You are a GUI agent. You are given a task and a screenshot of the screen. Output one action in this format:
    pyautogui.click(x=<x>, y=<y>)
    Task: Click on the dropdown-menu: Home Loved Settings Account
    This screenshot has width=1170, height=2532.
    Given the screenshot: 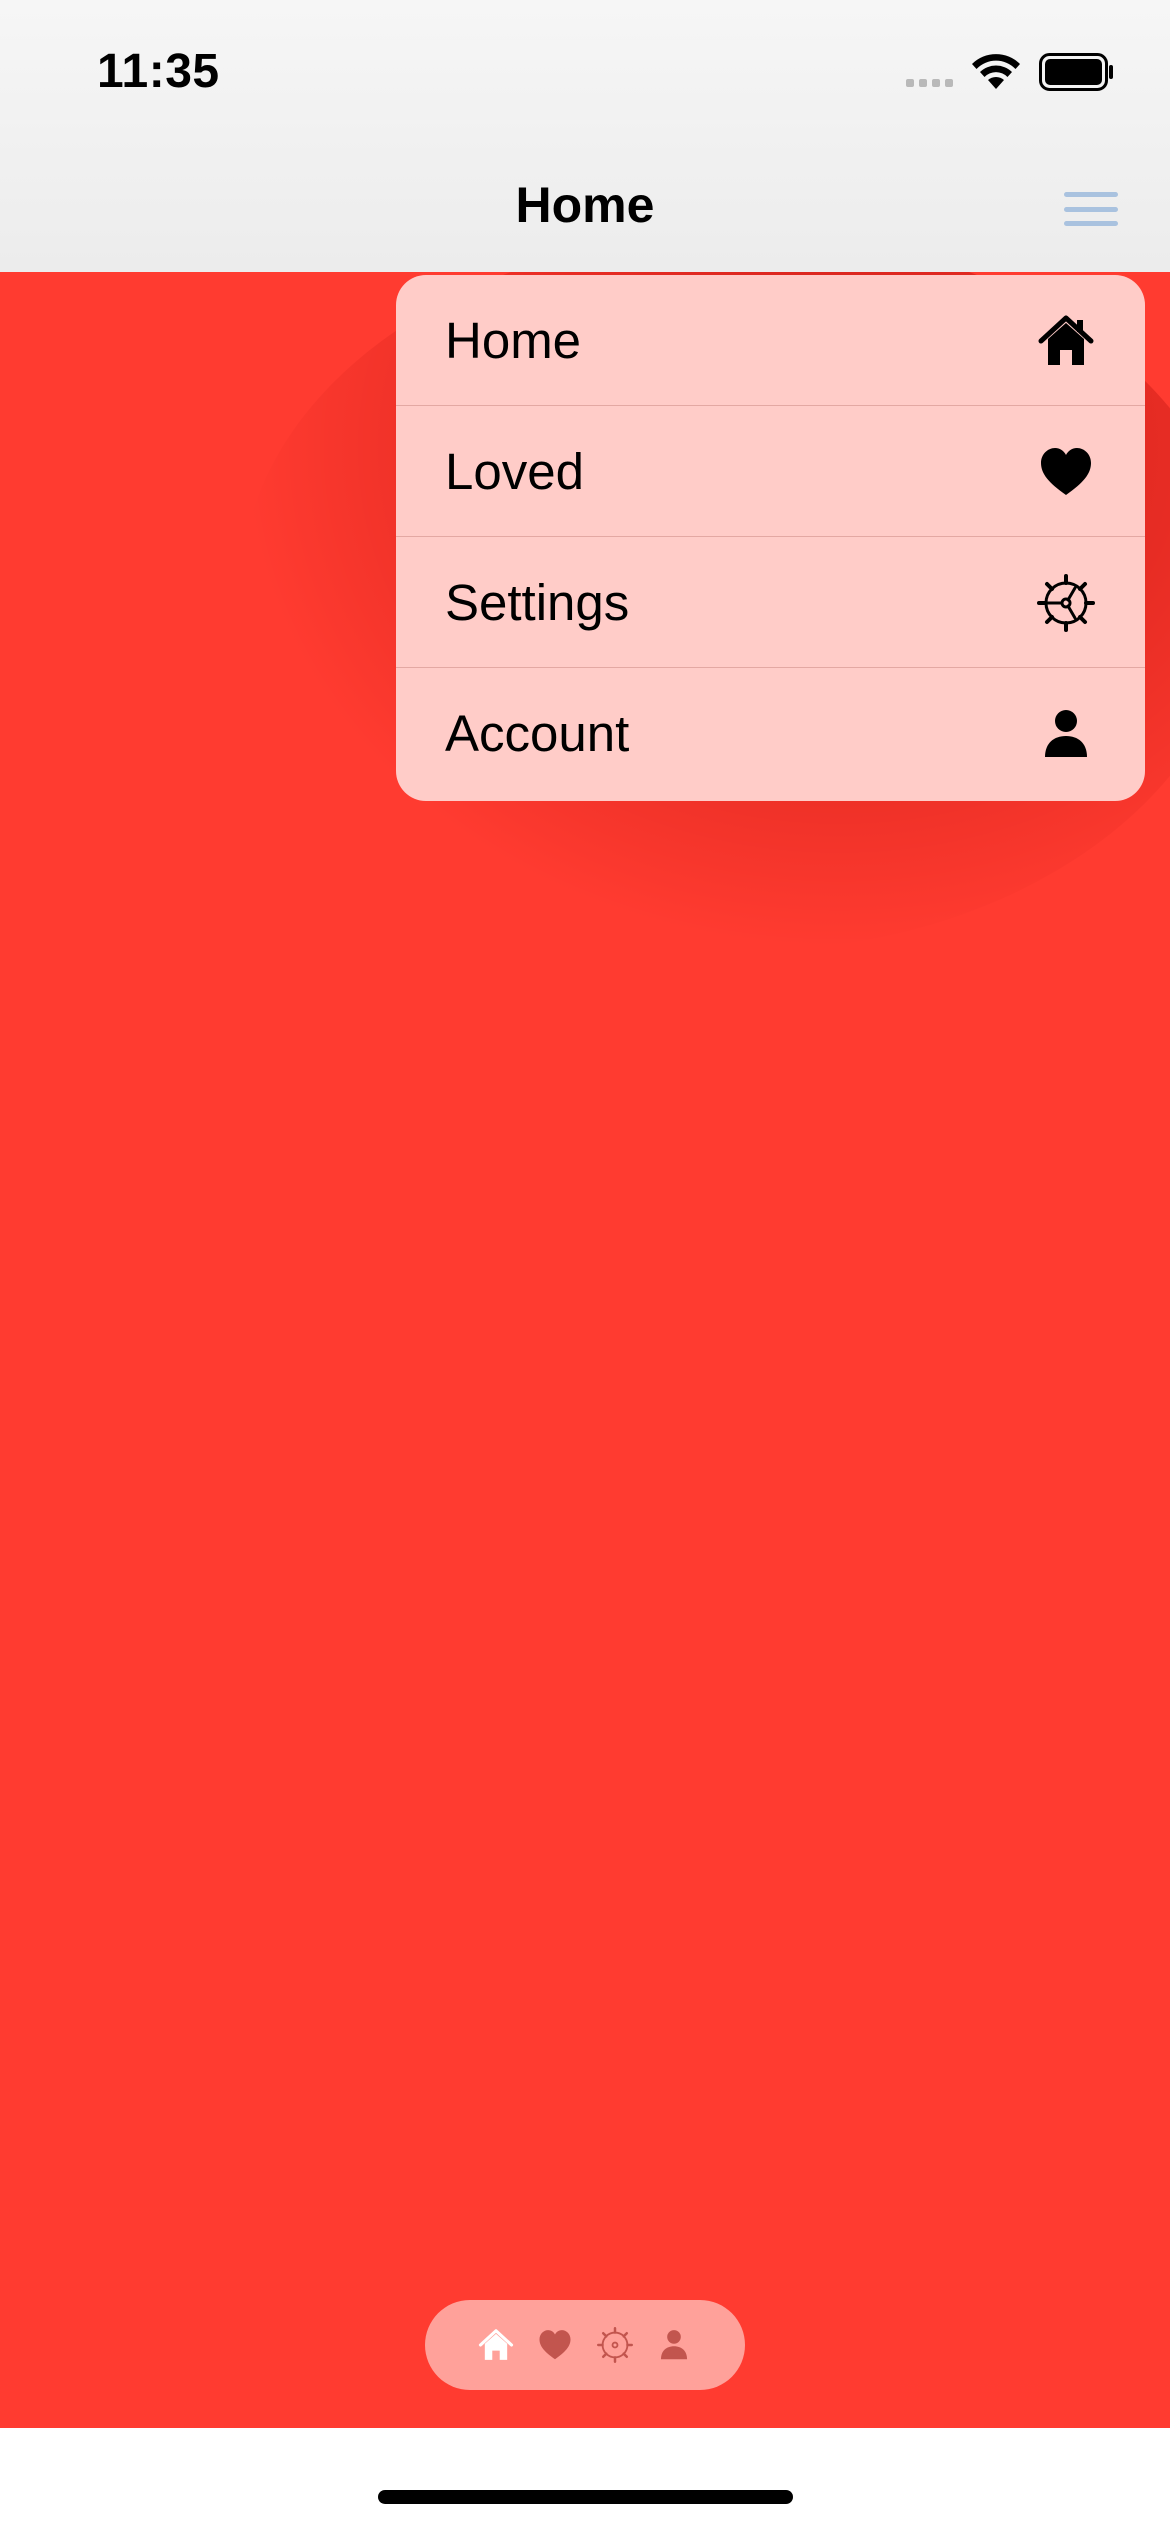 What is the action you would take?
    pyautogui.click(x=770, y=538)
    